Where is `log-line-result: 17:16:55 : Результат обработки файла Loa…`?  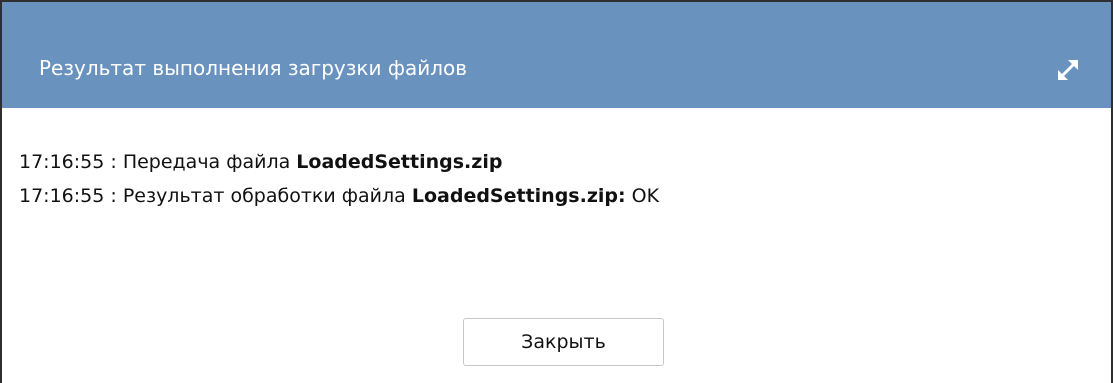 log-line-result: 17:16:55 : Результат обработки файла Loa… is located at coordinates (339, 196).